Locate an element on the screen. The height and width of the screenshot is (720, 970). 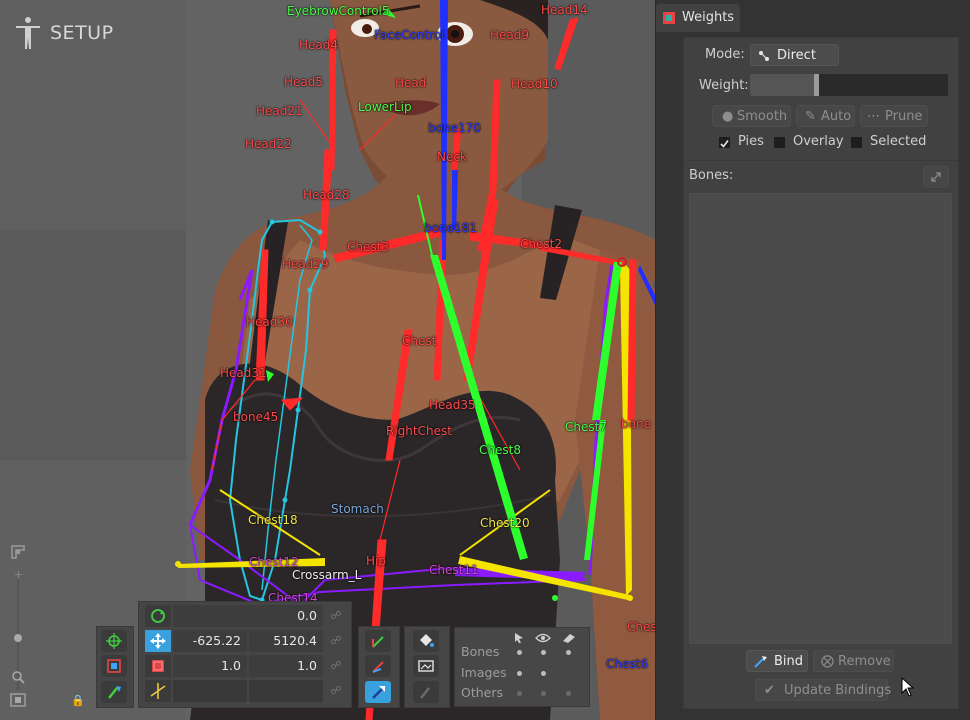
mode-dropdown: Direct is located at coordinates (794, 55).